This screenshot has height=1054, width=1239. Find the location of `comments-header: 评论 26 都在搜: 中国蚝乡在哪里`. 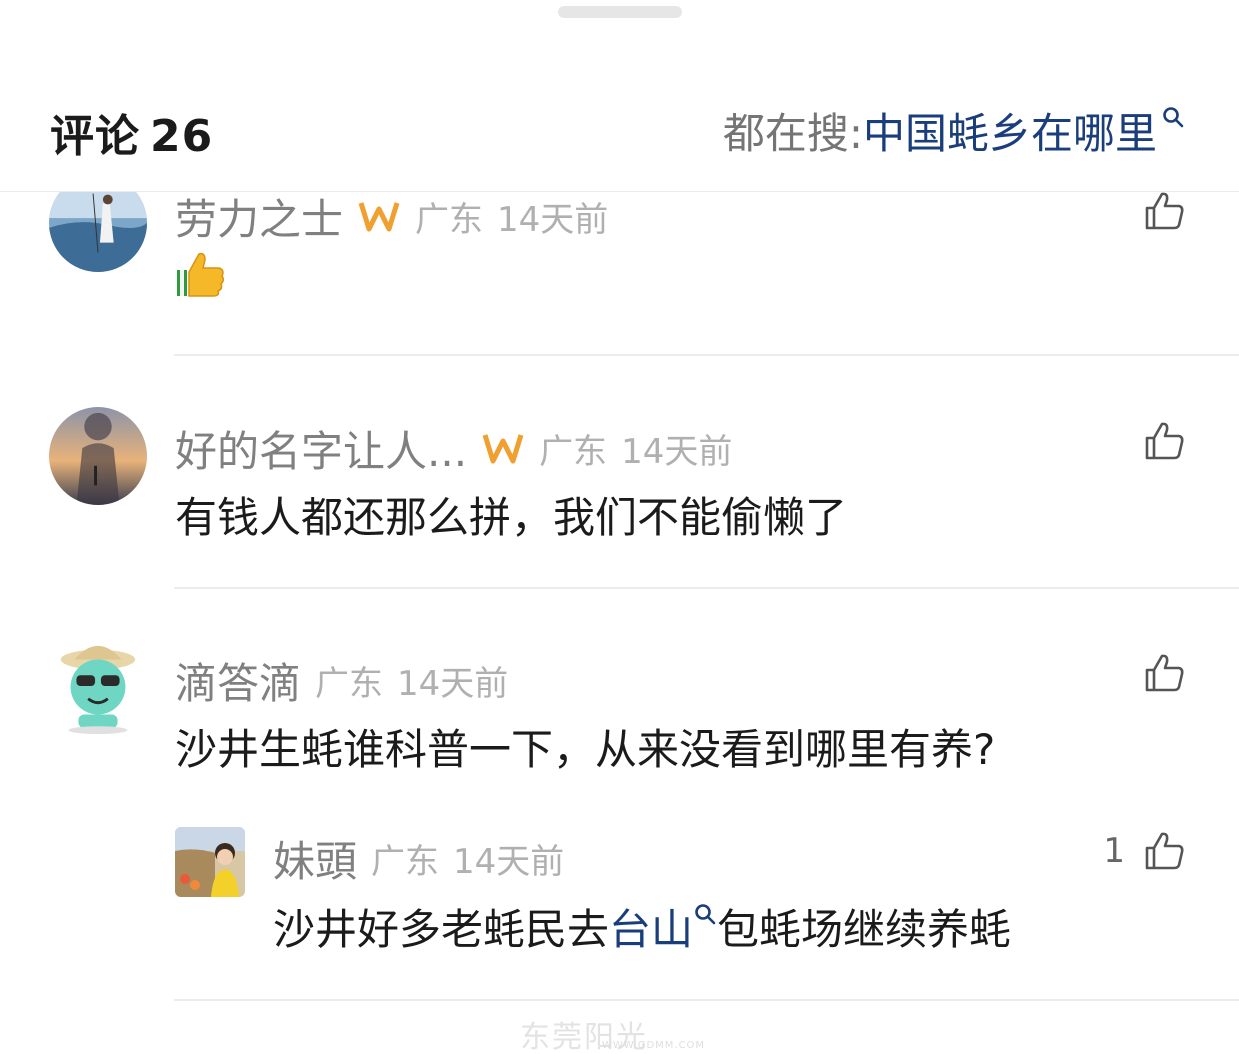

comments-header: 评论 26 都在搜: 中国蚝乡在哪里 is located at coordinates (619, 126).